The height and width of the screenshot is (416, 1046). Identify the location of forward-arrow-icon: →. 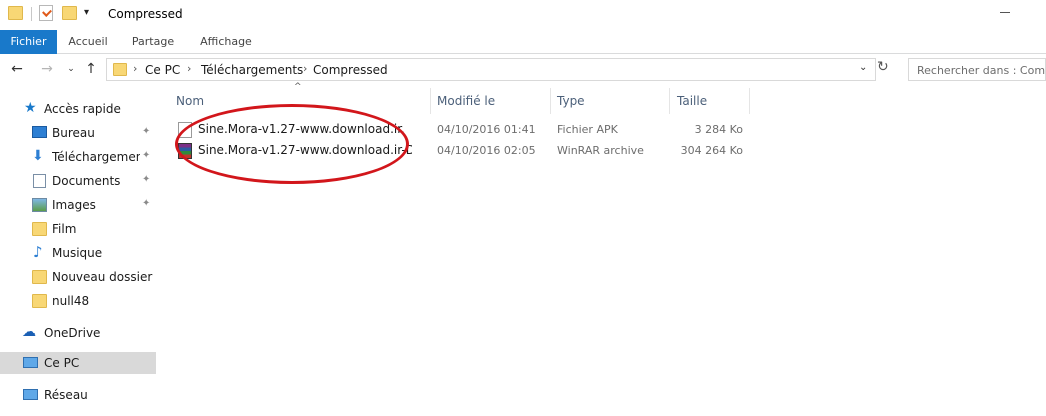
(47, 69).